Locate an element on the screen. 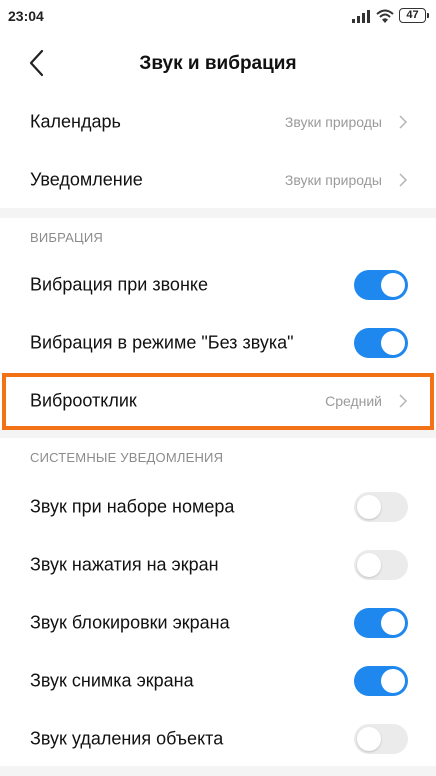 The width and height of the screenshot is (436, 776). row-label: Календарь is located at coordinates (75, 121).